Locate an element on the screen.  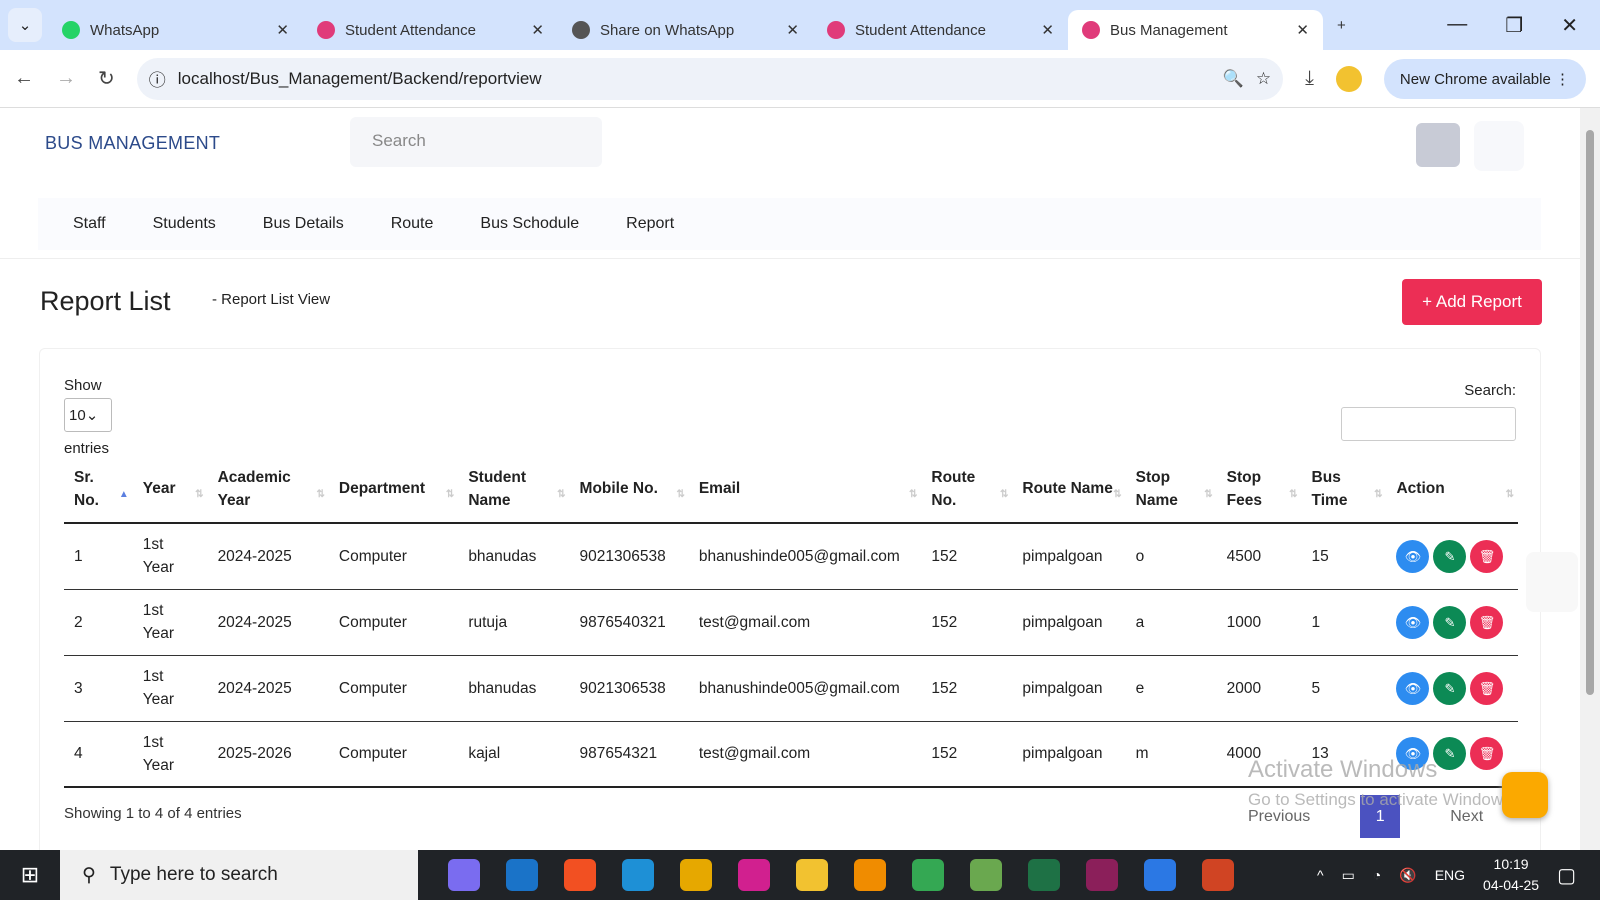
menu-item: Route is located at coordinates (412, 224).